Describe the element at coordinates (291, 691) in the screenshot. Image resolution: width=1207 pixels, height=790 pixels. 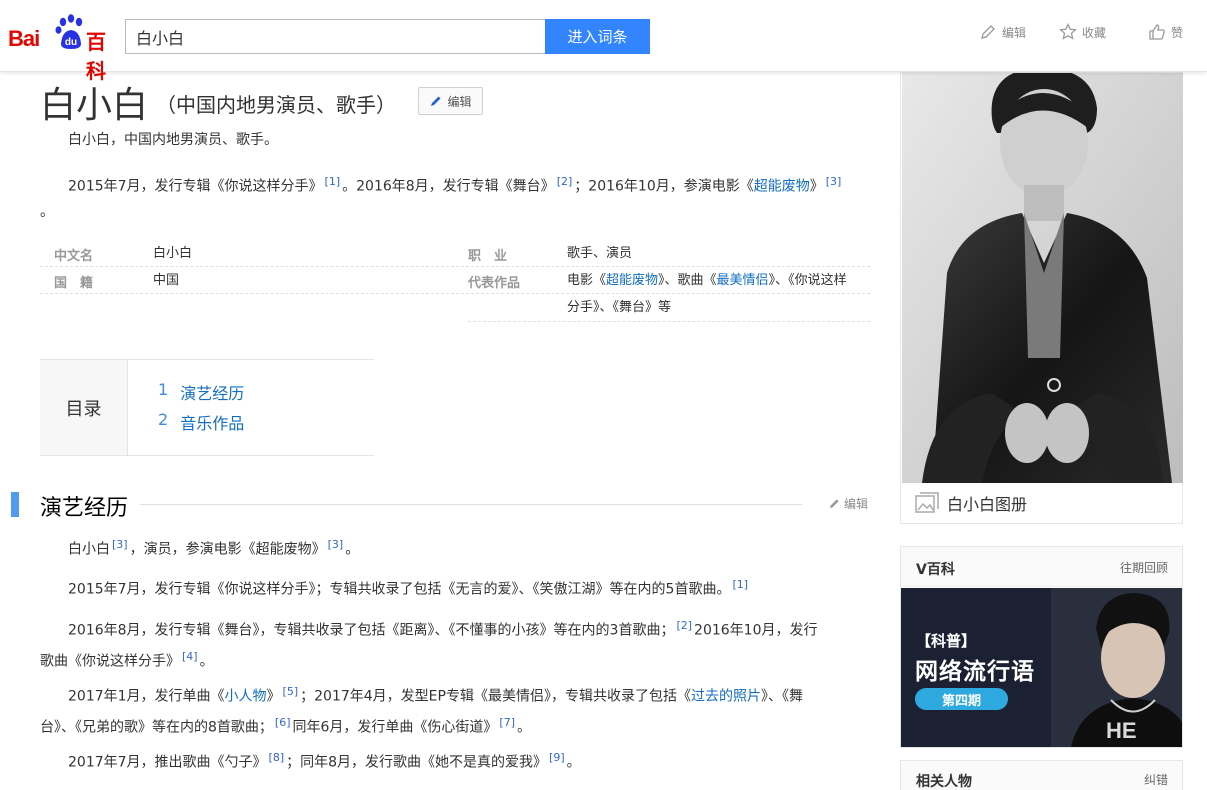
I see `reference-link: [5]` at that location.